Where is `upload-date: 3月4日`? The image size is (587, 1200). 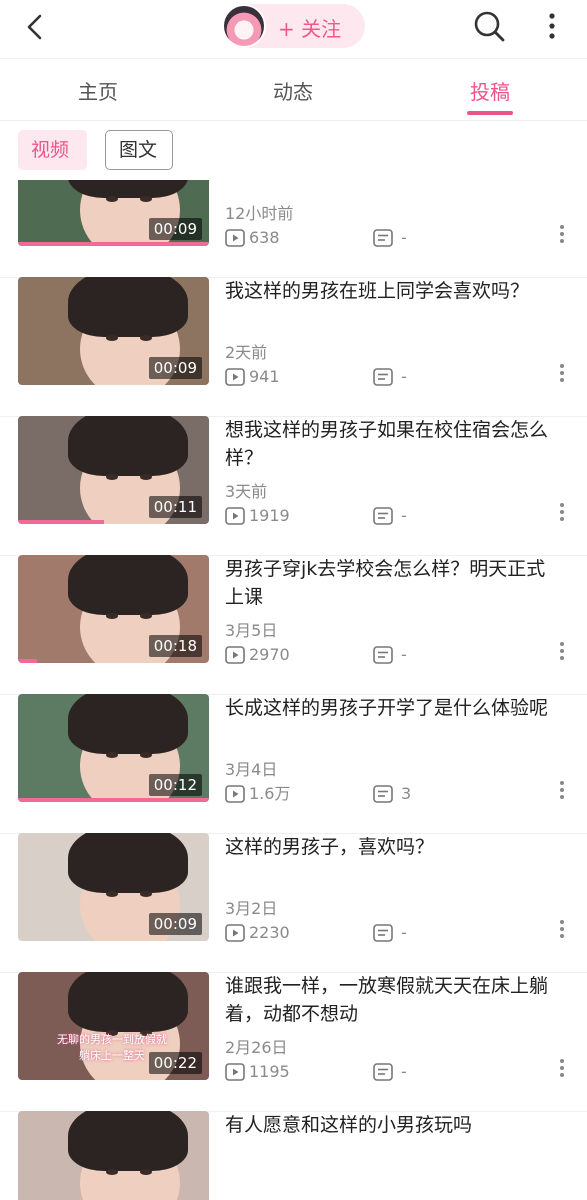 upload-date: 3月4日 is located at coordinates (251, 769).